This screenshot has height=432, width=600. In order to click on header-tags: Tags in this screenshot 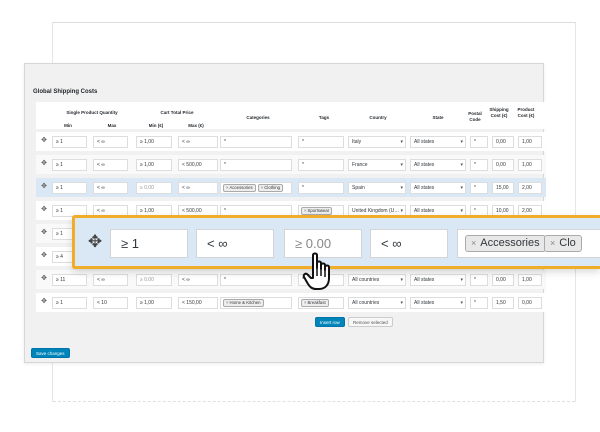, I will do `click(324, 117)`.